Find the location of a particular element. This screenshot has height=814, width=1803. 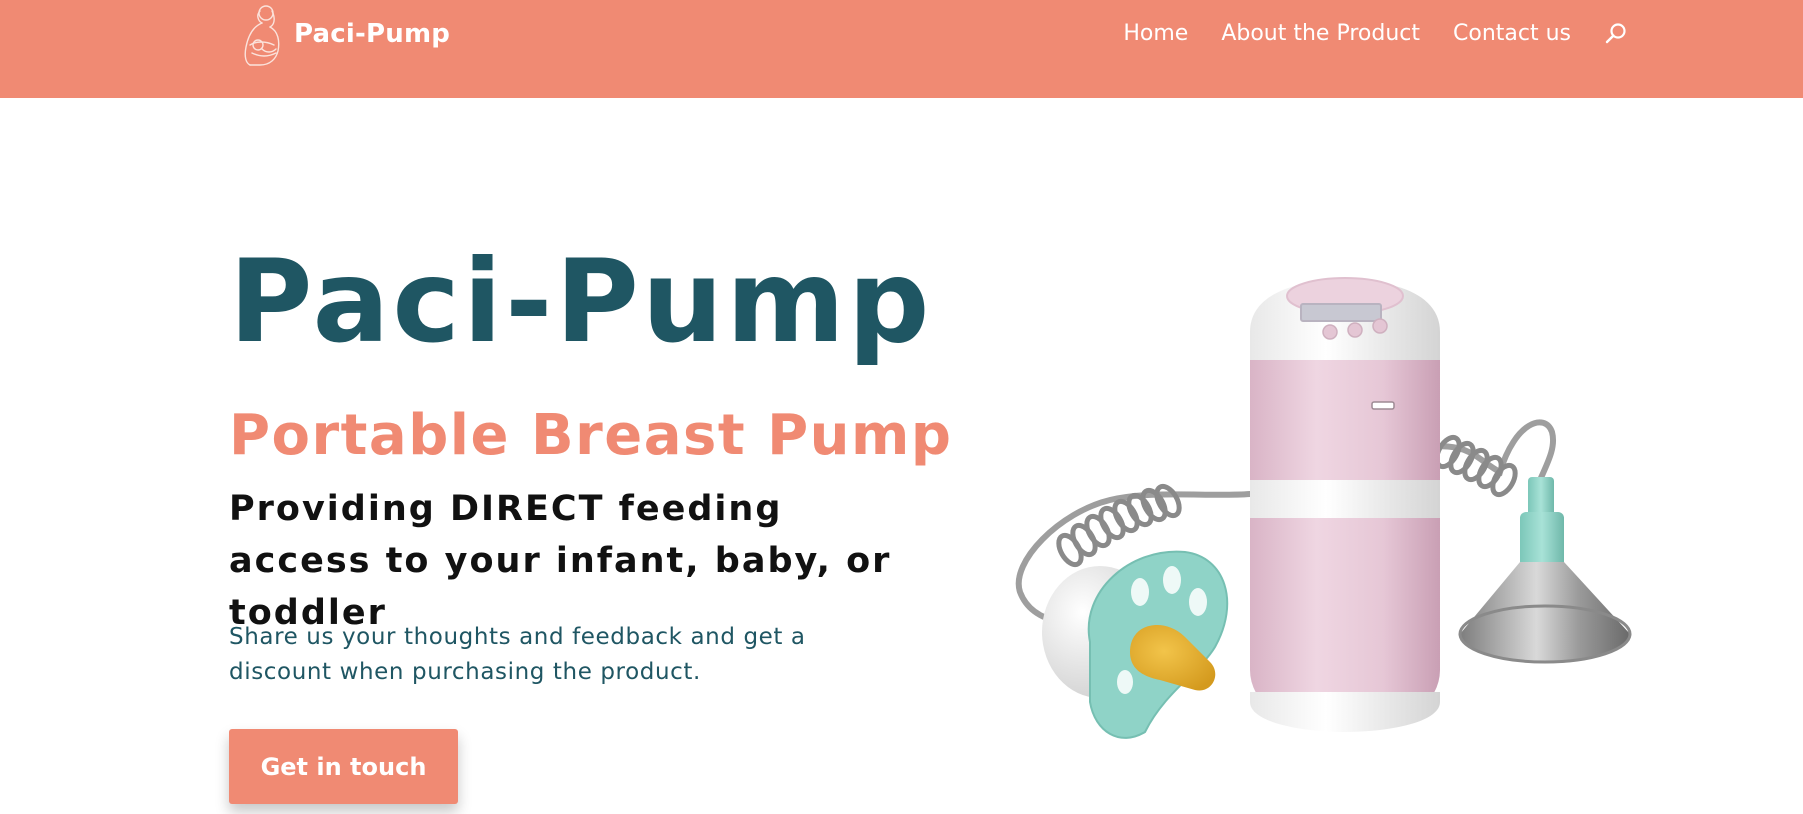

search-button is located at coordinates (1616, 34).